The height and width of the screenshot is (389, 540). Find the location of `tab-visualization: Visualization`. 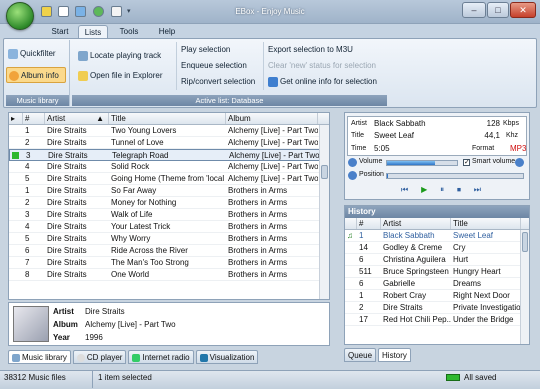

tab-visualization: Visualization is located at coordinates (227, 357).